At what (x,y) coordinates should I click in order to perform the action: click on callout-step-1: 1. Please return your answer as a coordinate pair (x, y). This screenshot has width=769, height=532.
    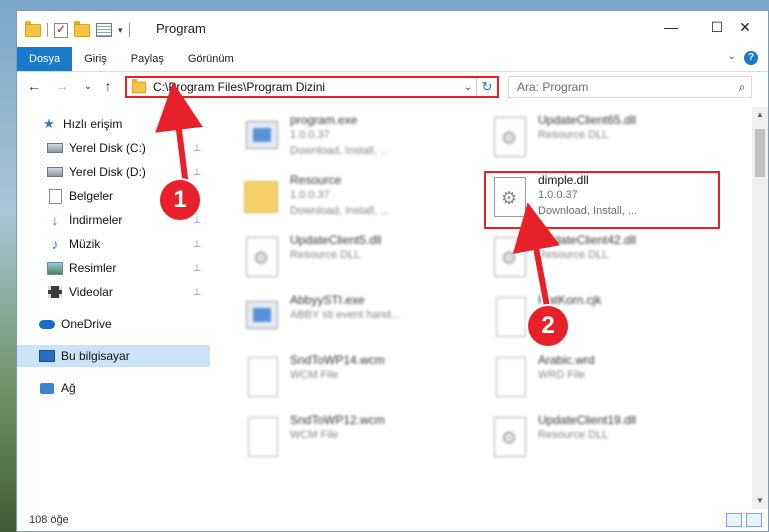
    Looking at the image, I should click on (180, 200).